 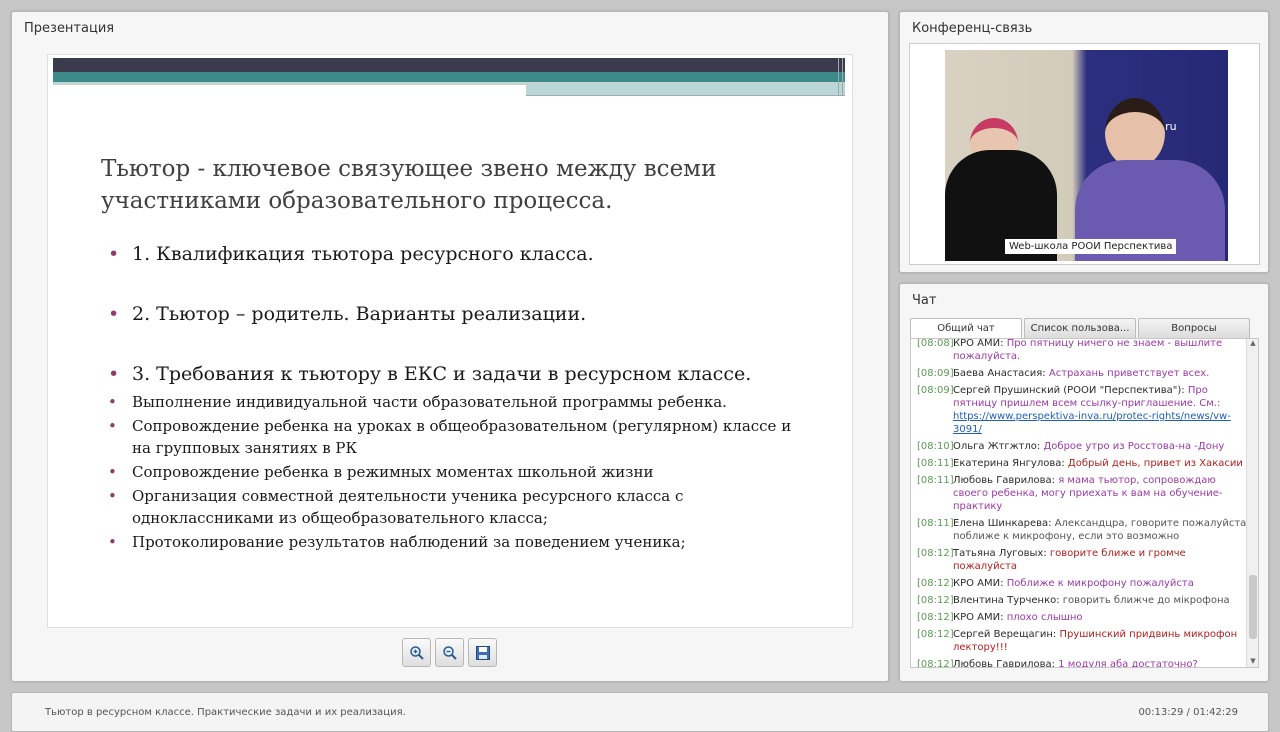 I want to click on chat-text: Астрахань приветствует всех., so click(x=1129, y=373).